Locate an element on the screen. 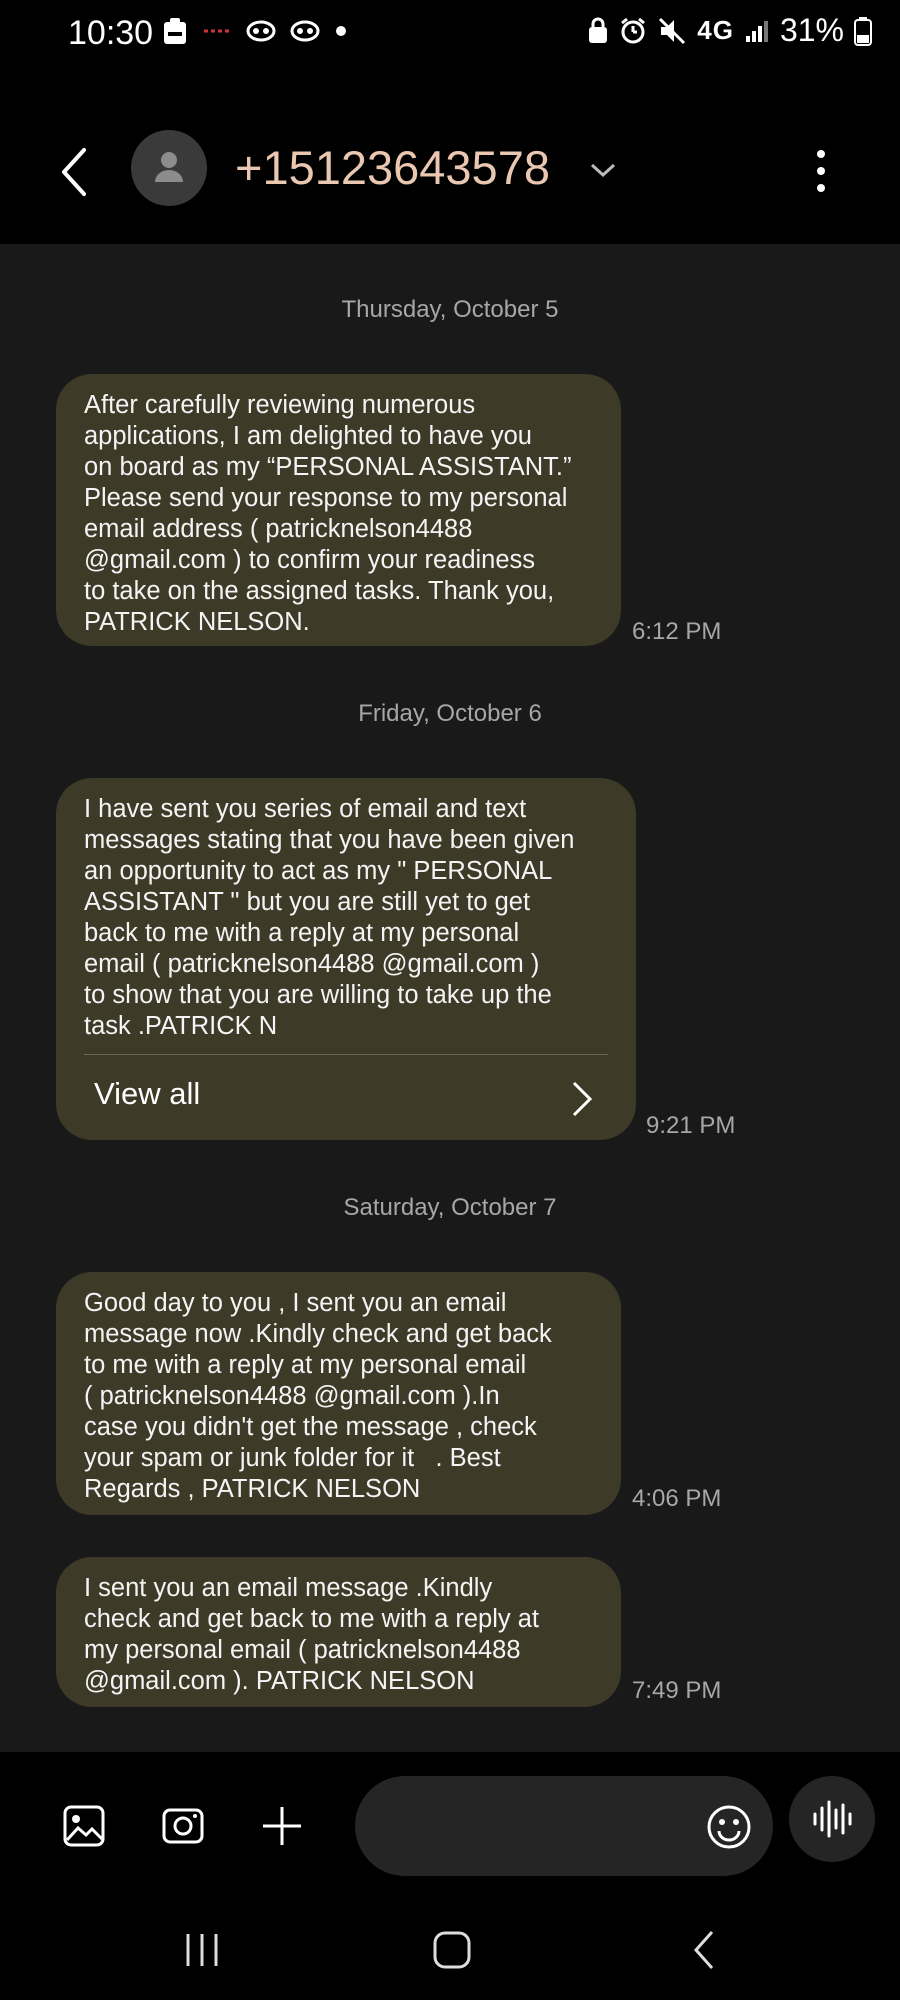  notification-icon is located at coordinates (175, 31).